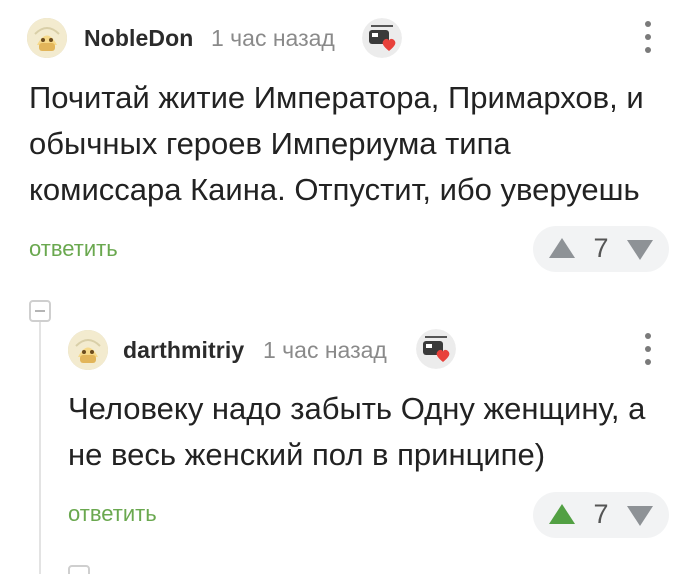  Describe the element at coordinates (336, 97) in the screenshot. I see `comment-text-line: Почитай житие Императора, Примархов, и` at that location.